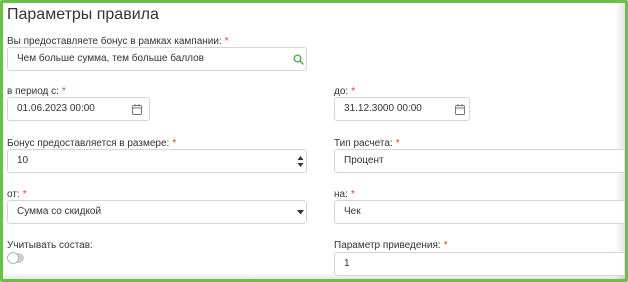 This screenshot has height=282, width=628. Describe the element at coordinates (110, 58) in the screenshot. I see `campaign-search-value: Чем больше сумма, тем больше баллов` at that location.